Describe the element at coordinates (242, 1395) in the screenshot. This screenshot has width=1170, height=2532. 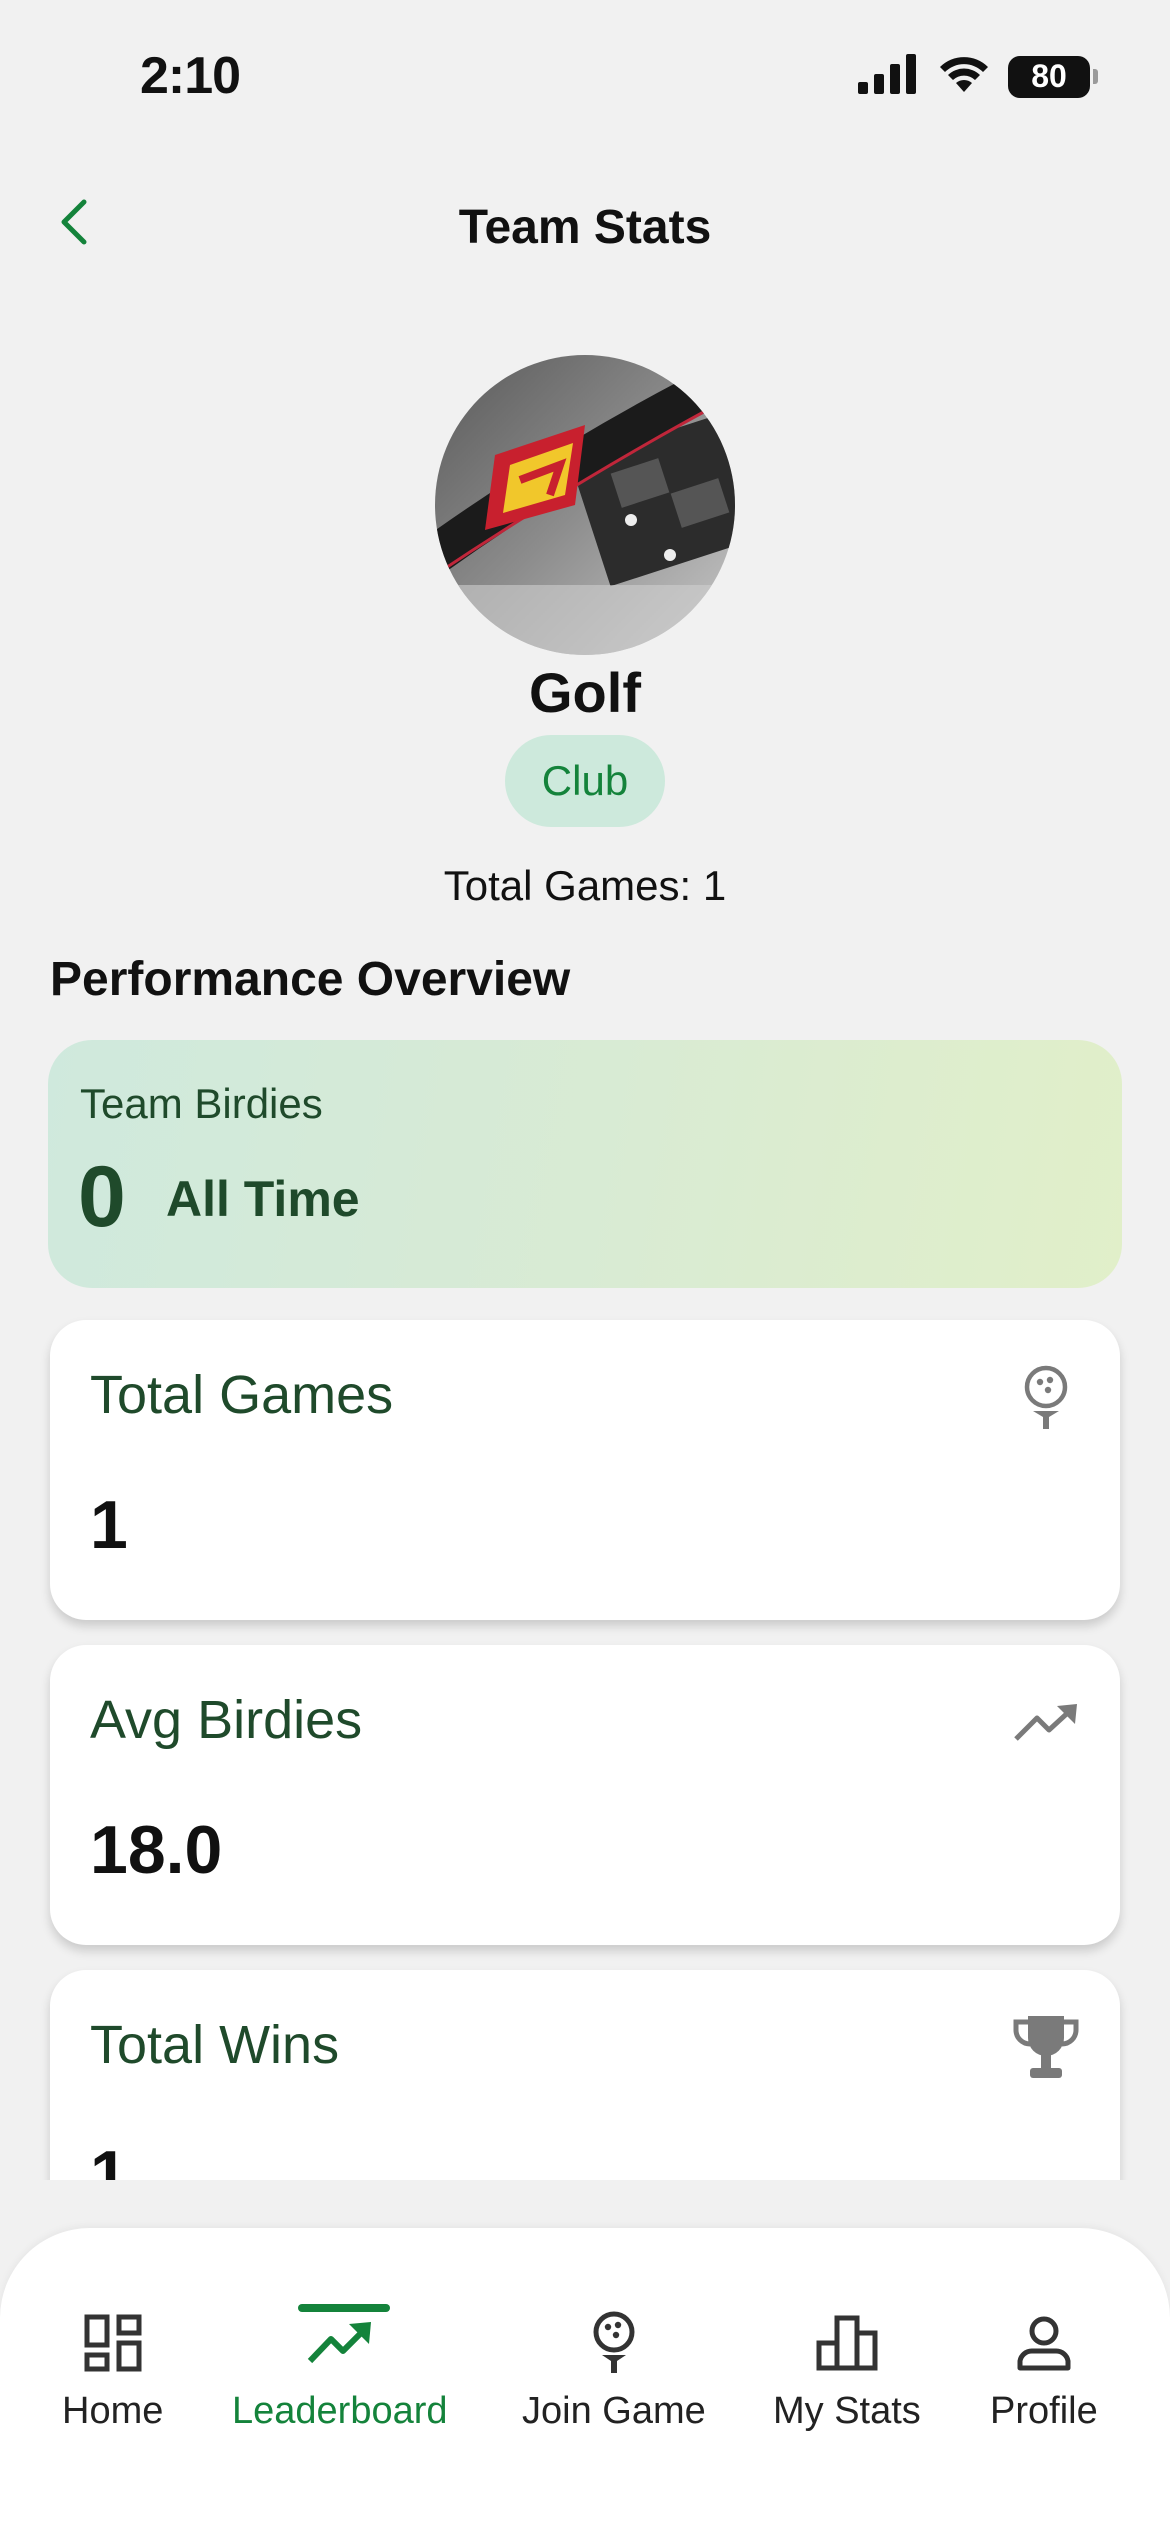
I see `stat-label: Total Games` at that location.